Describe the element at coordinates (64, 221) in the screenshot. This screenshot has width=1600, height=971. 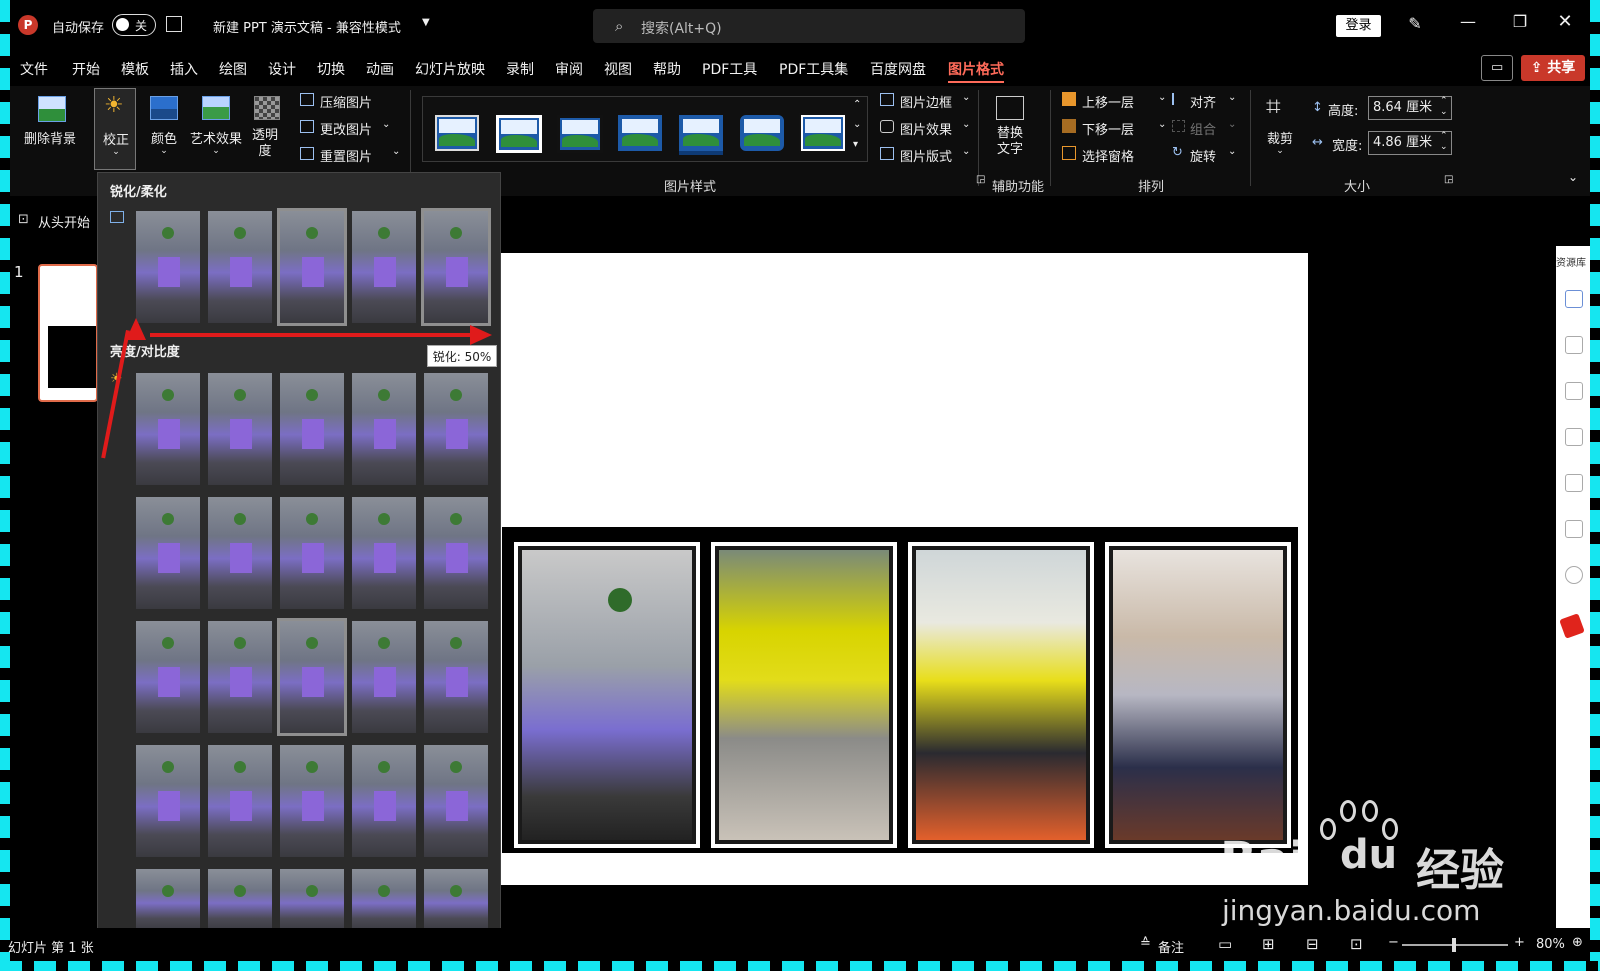
I see `slideshow-from-start-label: 从头开始` at that location.